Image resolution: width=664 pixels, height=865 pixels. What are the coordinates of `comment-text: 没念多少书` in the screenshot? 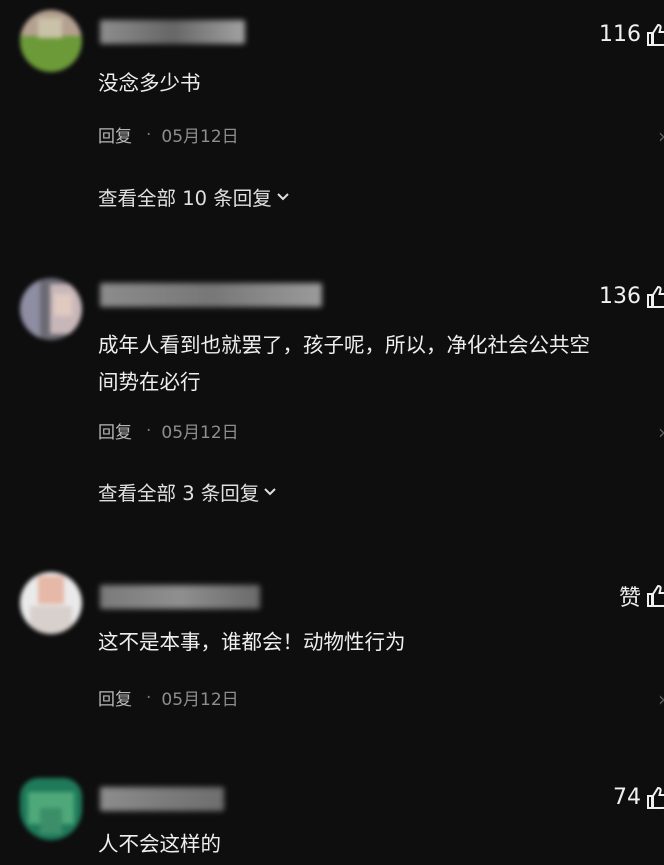 It's located at (149, 83).